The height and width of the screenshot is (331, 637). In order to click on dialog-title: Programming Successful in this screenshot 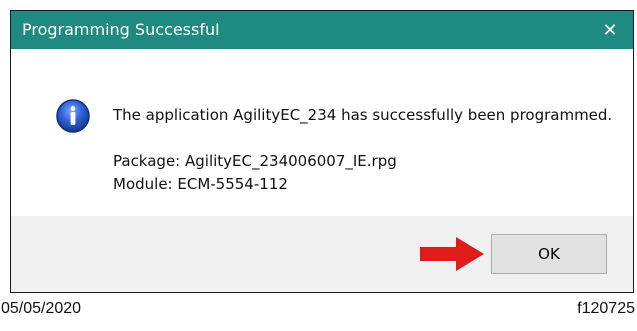, I will do `click(121, 29)`.